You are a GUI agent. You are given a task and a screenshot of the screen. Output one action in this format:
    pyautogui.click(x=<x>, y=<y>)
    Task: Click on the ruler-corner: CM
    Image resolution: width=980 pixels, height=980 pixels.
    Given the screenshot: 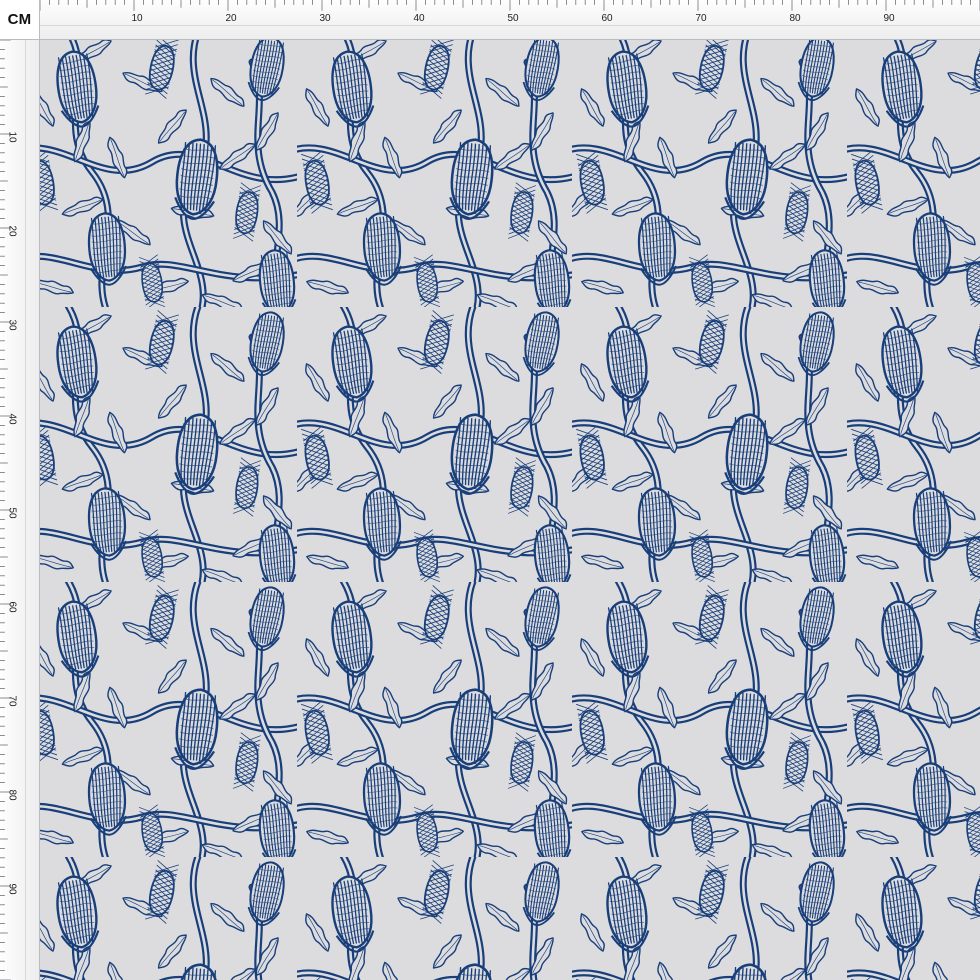 What is the action you would take?
    pyautogui.click(x=20, y=20)
    